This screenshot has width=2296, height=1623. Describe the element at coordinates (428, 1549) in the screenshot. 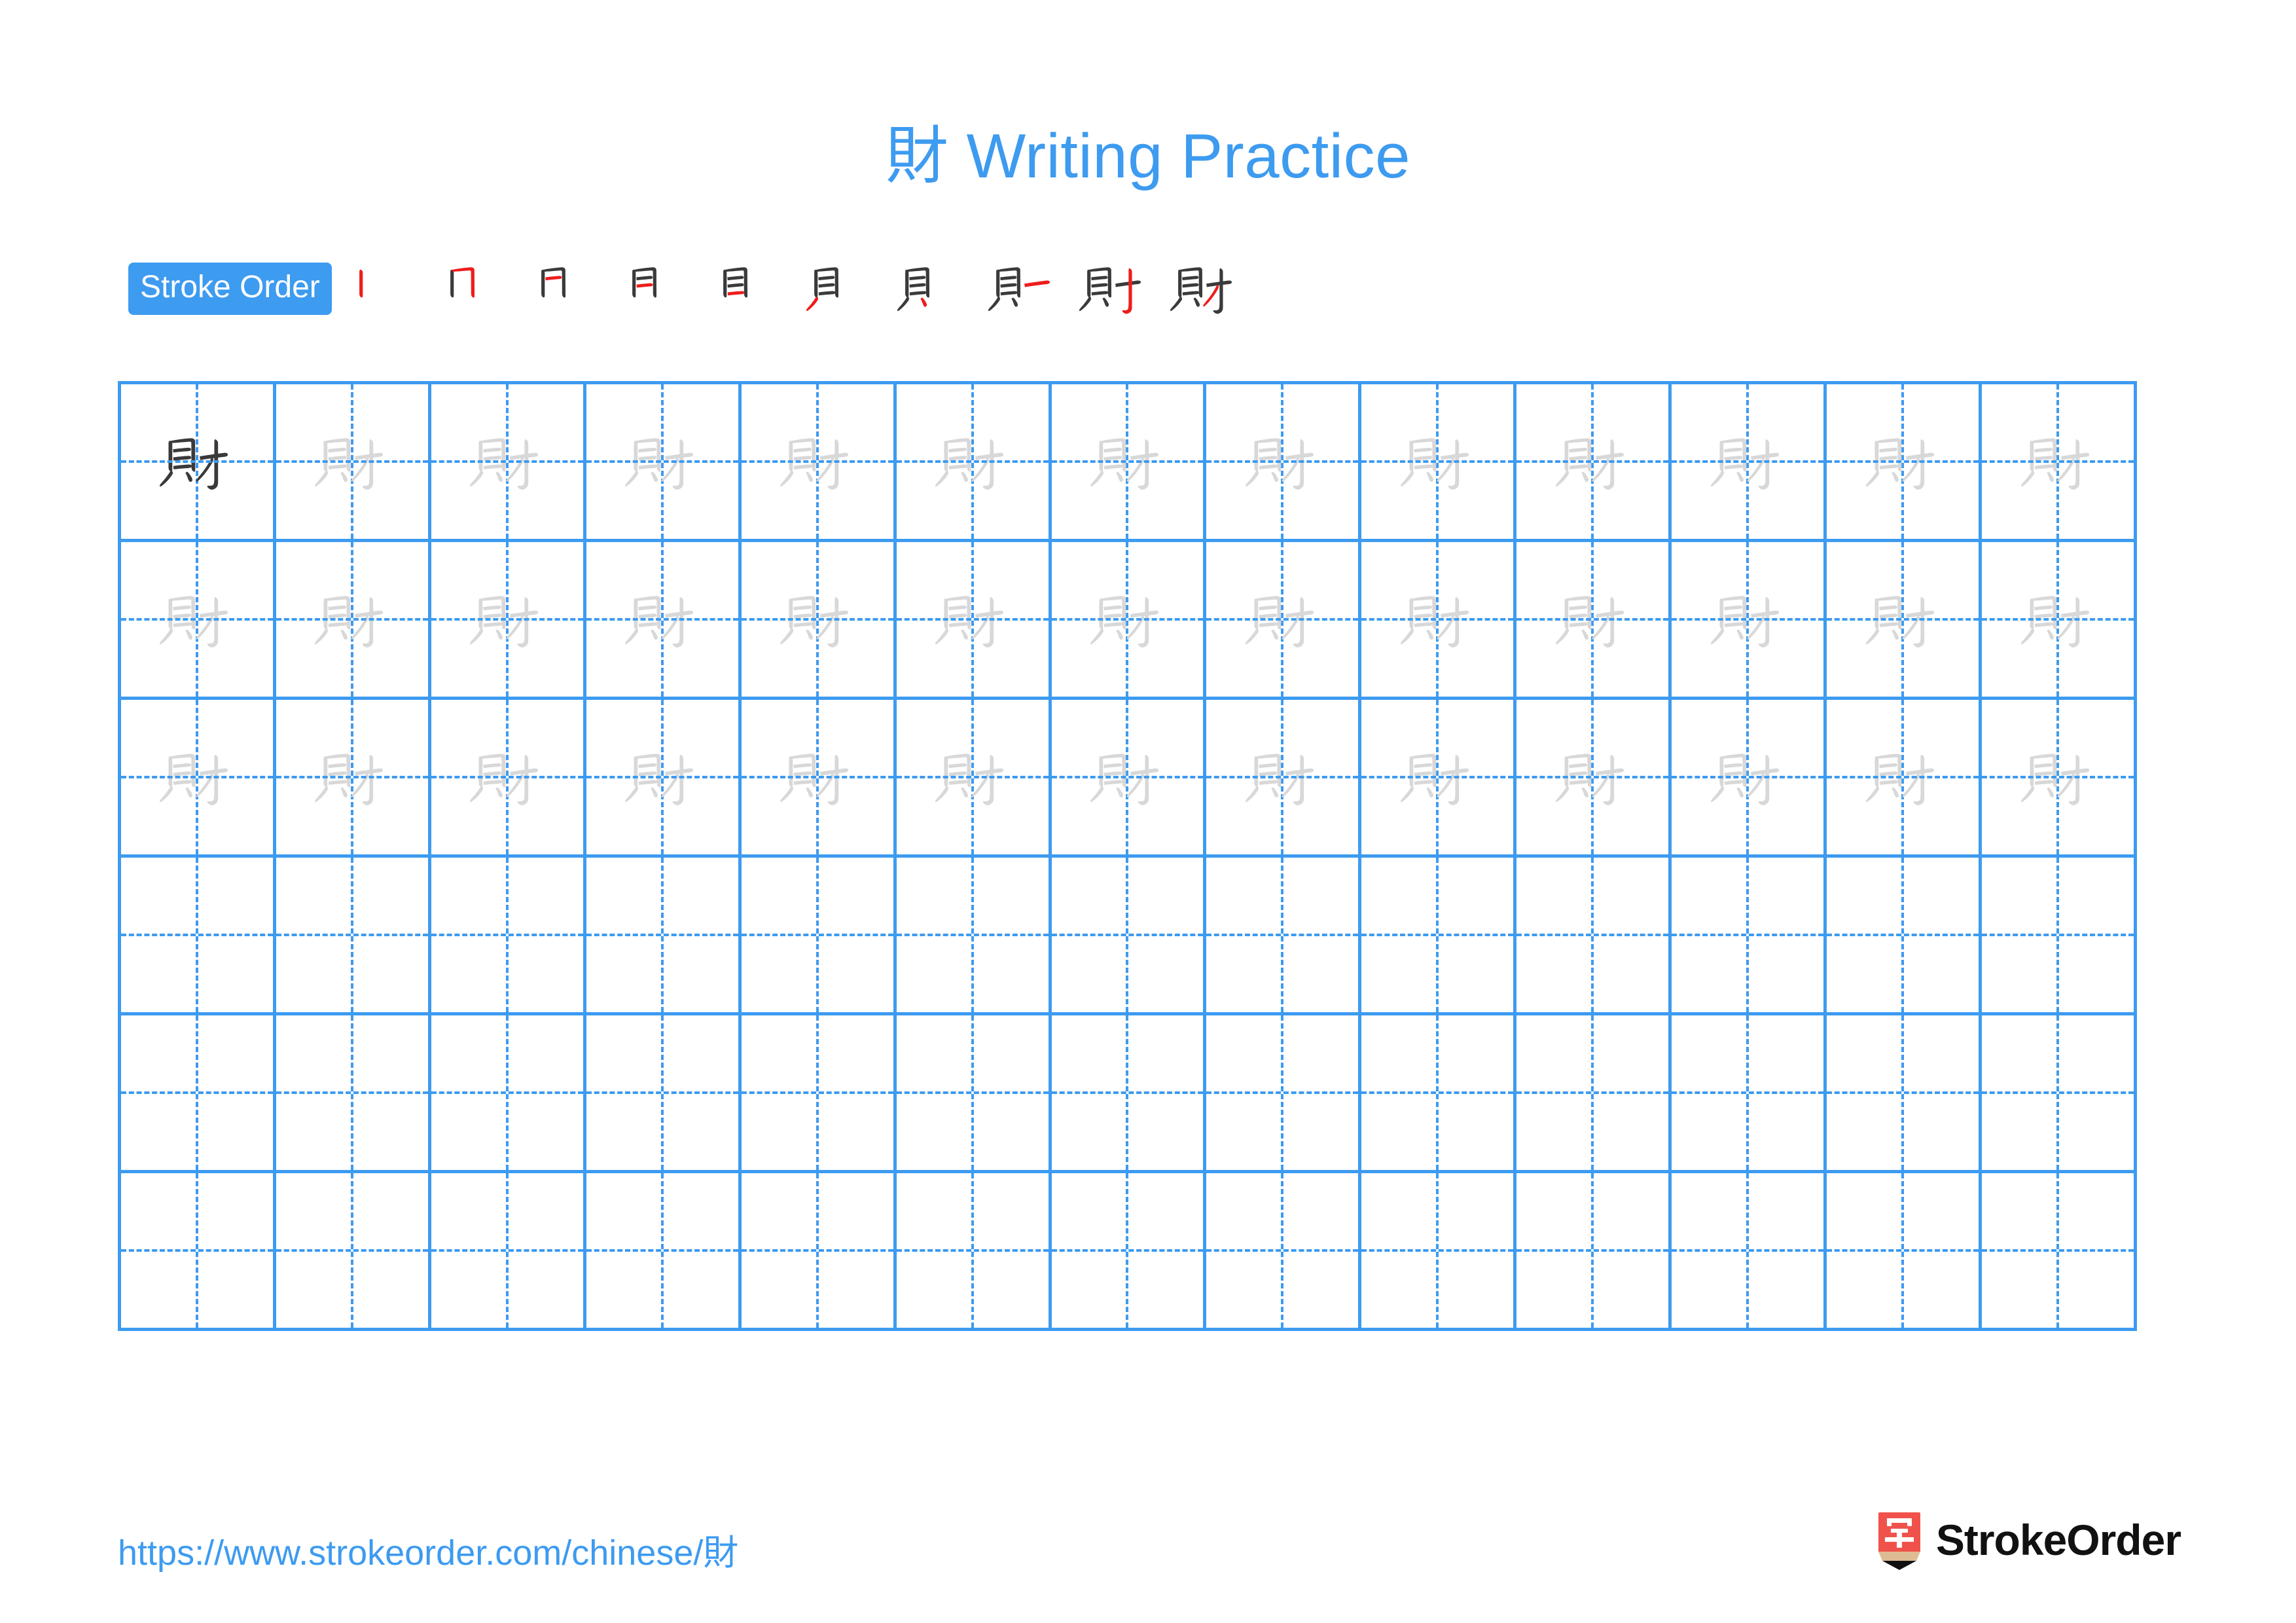

I see `source-url: https://www.strokeorder.com/chinese/財` at that location.